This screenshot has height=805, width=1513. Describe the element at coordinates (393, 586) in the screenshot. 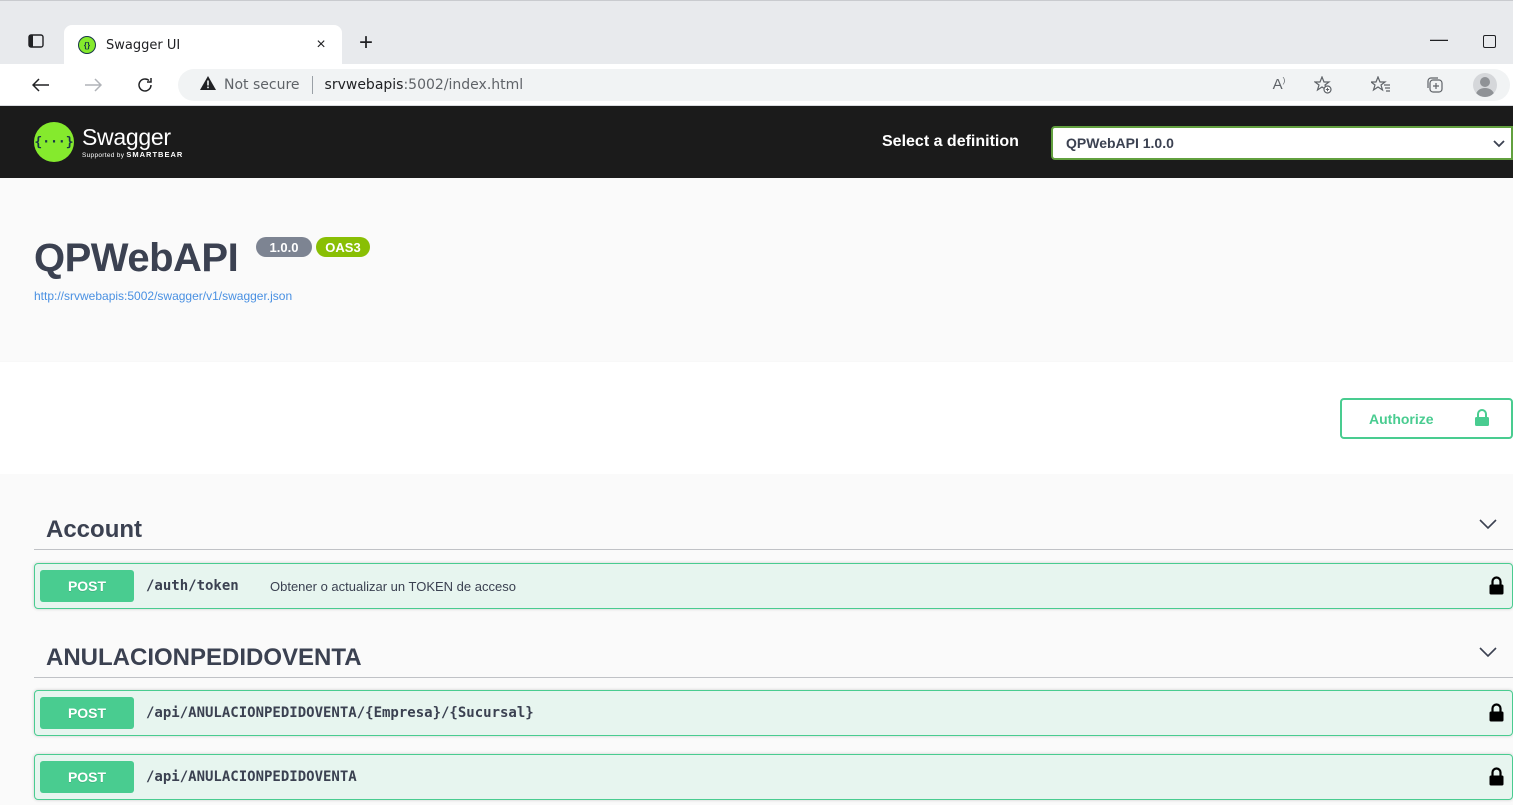

I see `operation-summary: Obtener o actualizar un TOKEN de acceso` at that location.